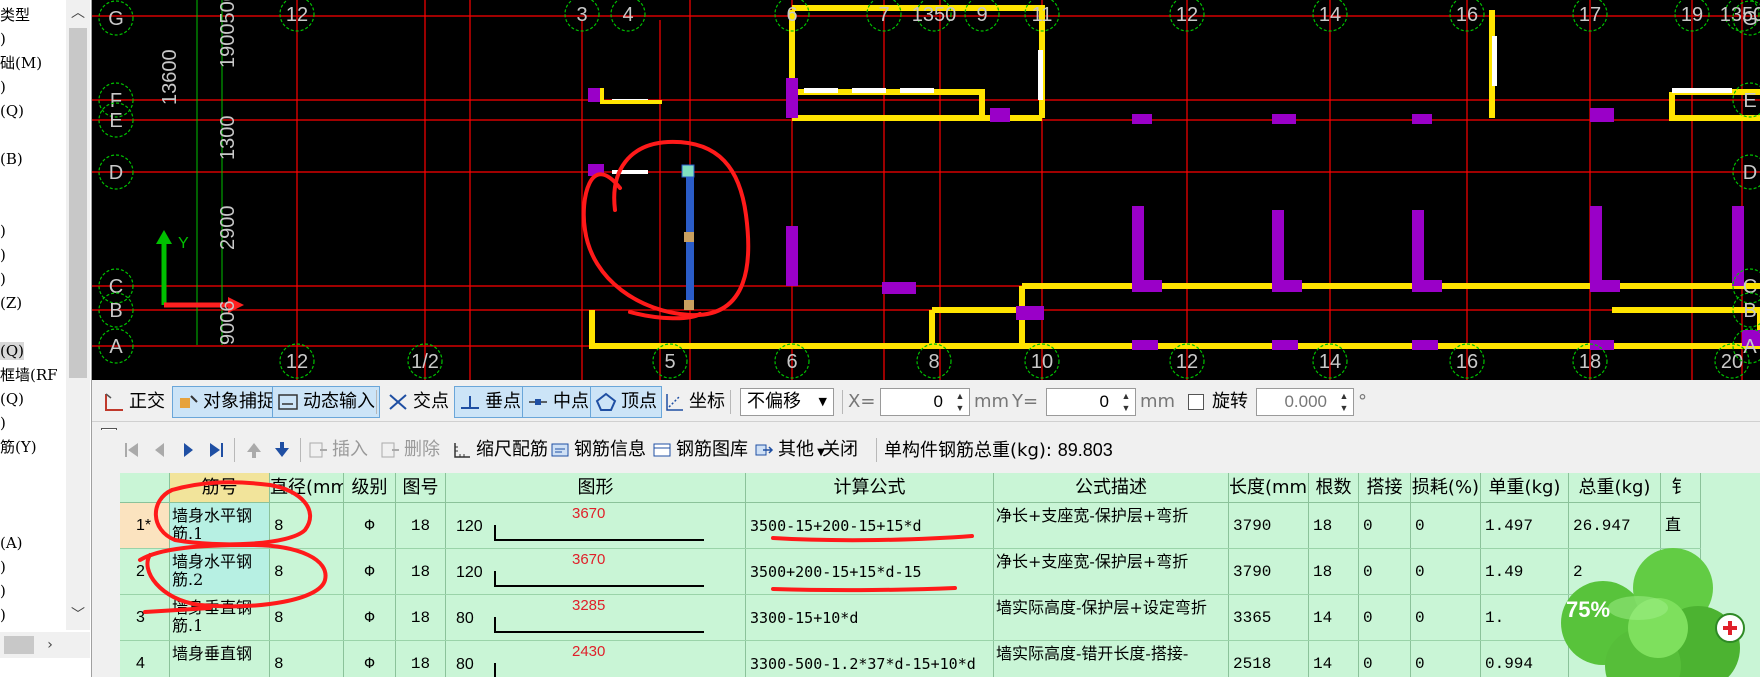  I want to click on cell-length: 3365, so click(1269, 617).